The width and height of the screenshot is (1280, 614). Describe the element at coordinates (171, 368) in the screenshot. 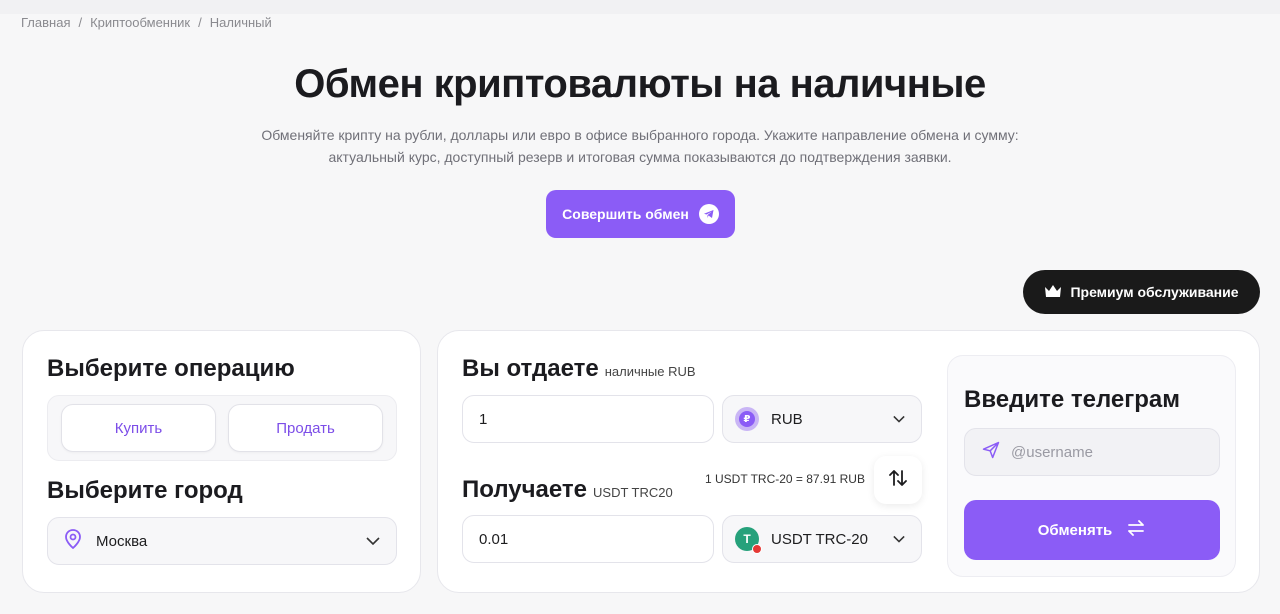

I see `operation-title: Выберите операцию` at that location.